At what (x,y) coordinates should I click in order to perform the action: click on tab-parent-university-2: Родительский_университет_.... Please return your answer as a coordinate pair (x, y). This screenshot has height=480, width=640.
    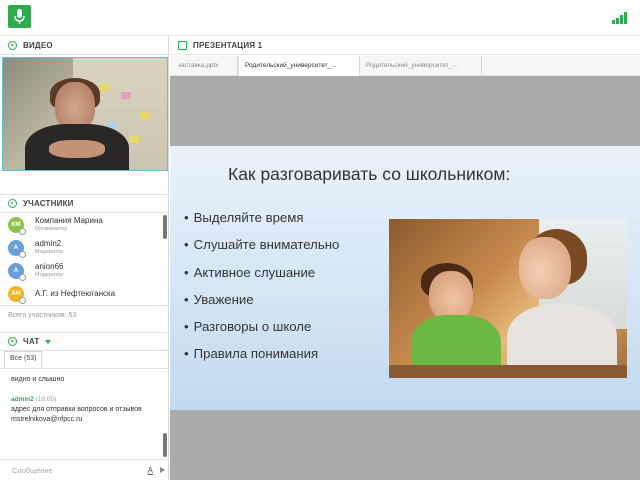
    Looking at the image, I should click on (421, 66).